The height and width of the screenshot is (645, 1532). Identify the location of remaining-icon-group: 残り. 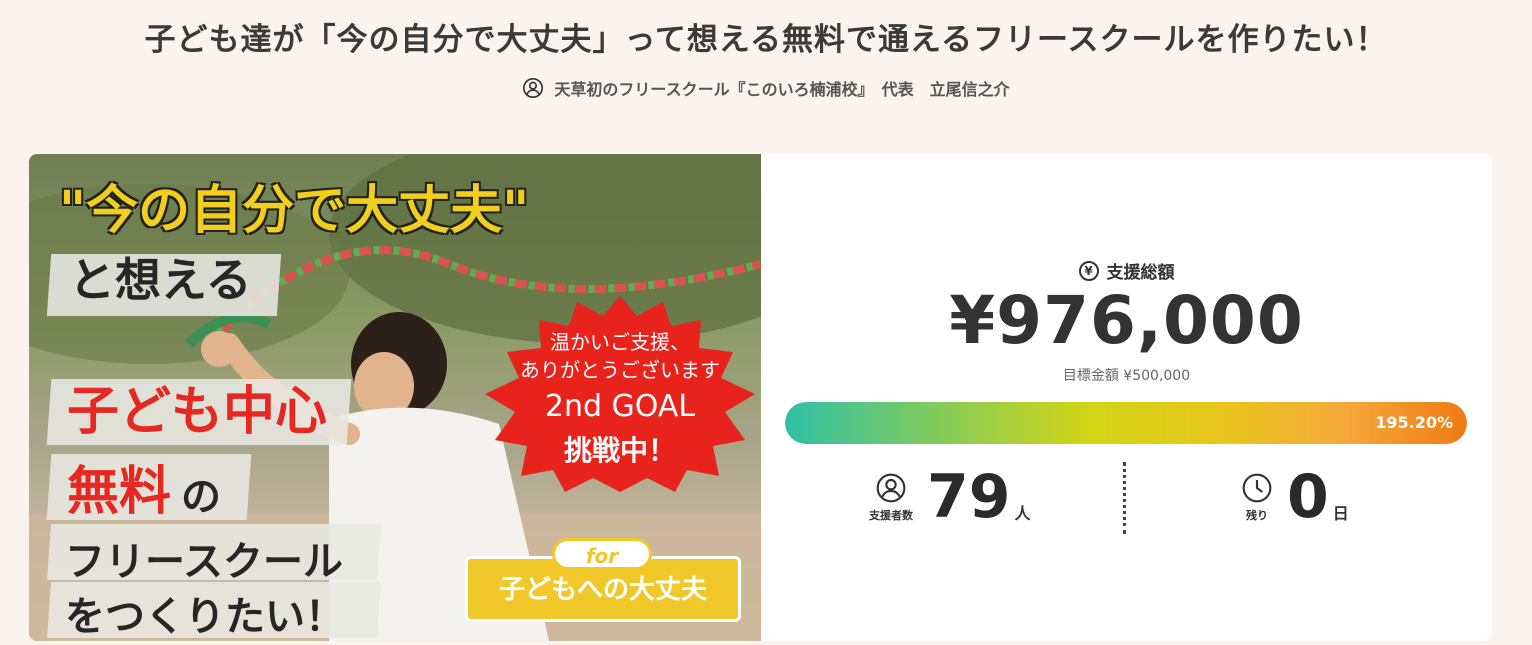
(1257, 497).